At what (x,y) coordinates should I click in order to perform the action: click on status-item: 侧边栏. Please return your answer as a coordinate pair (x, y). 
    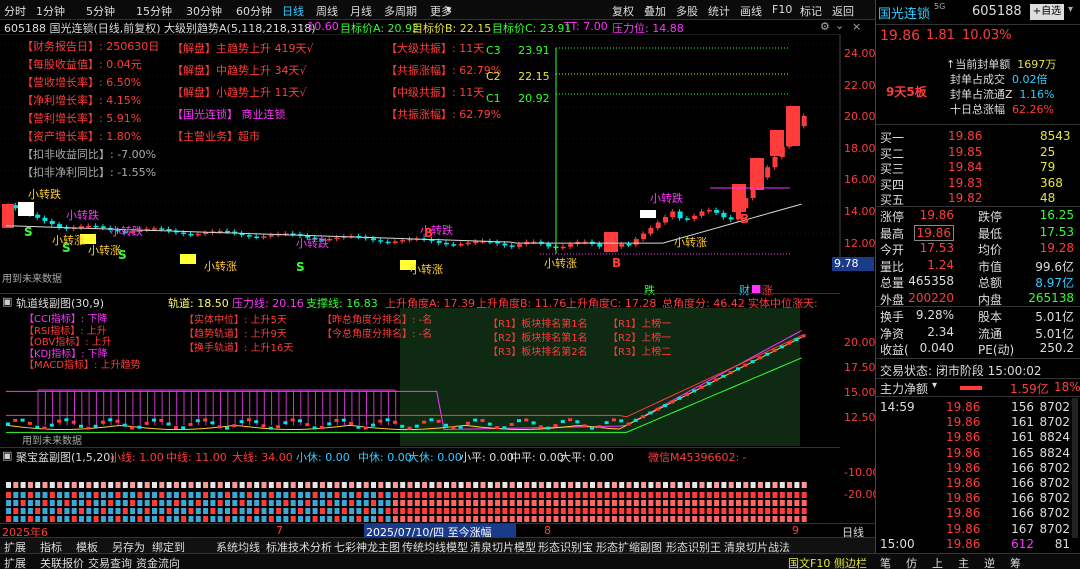
    Looking at the image, I should click on (850, 562).